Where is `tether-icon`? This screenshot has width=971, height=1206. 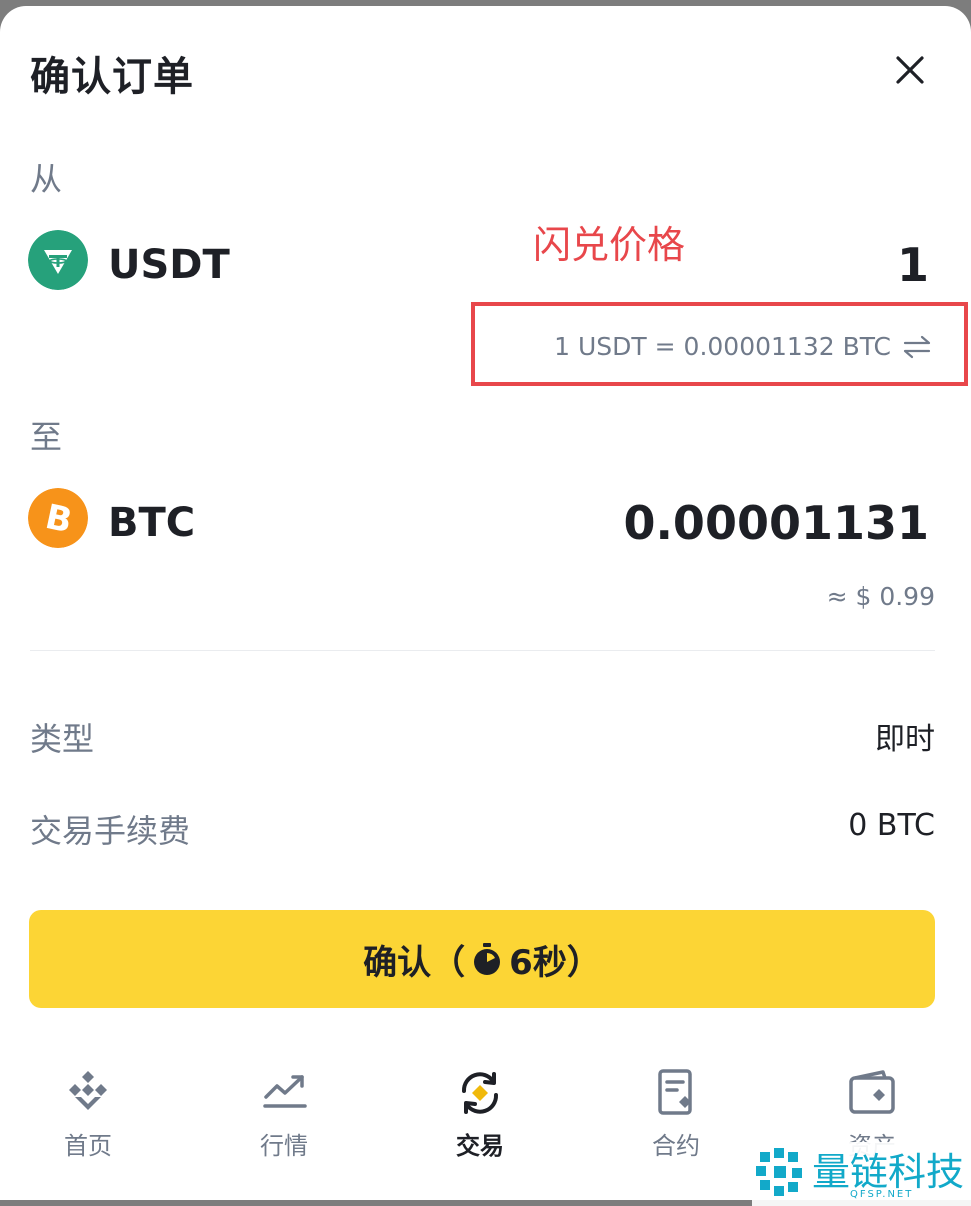 tether-icon is located at coordinates (58, 260).